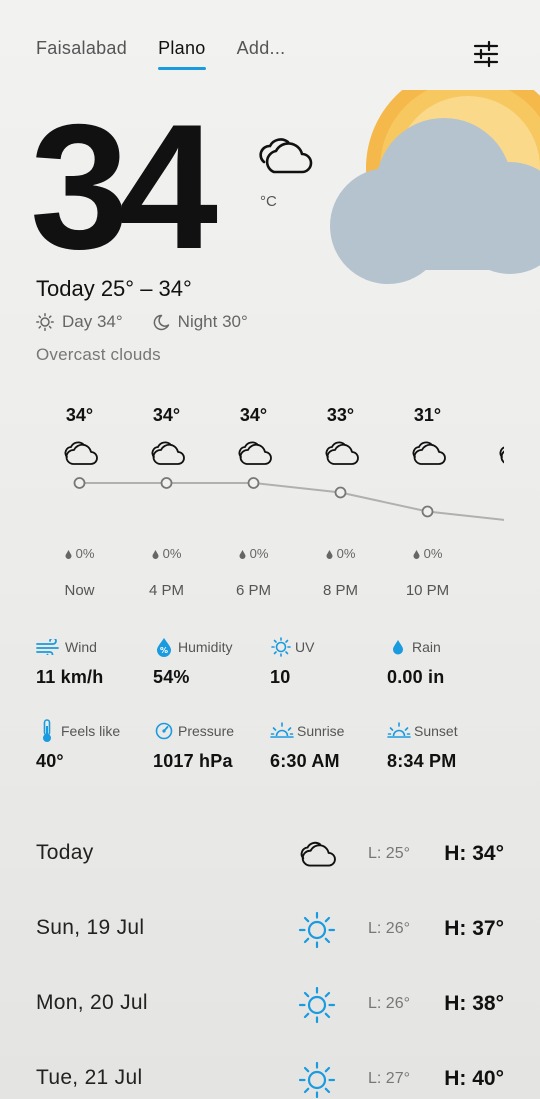  What do you see at coordinates (47, 647) in the screenshot?
I see `wind-icon` at bounding box center [47, 647].